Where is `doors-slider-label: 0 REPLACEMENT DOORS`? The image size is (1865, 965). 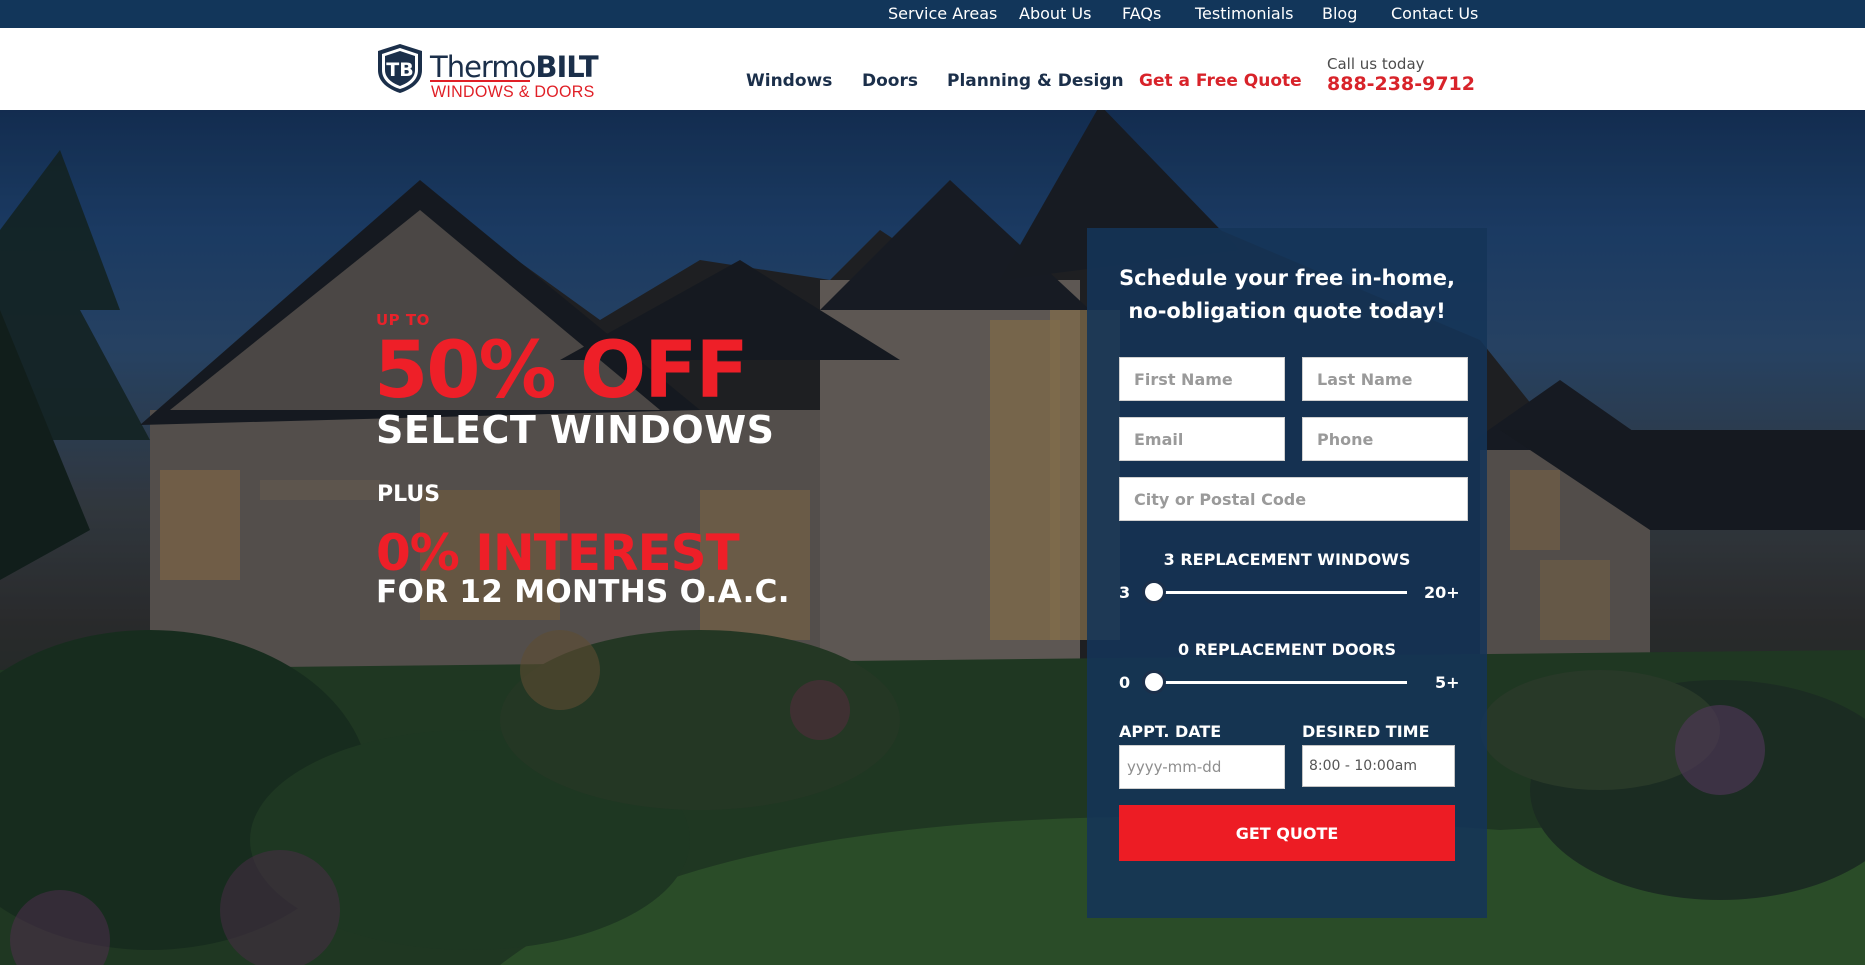 doors-slider-label: 0 REPLACEMENT DOORS is located at coordinates (1287, 649).